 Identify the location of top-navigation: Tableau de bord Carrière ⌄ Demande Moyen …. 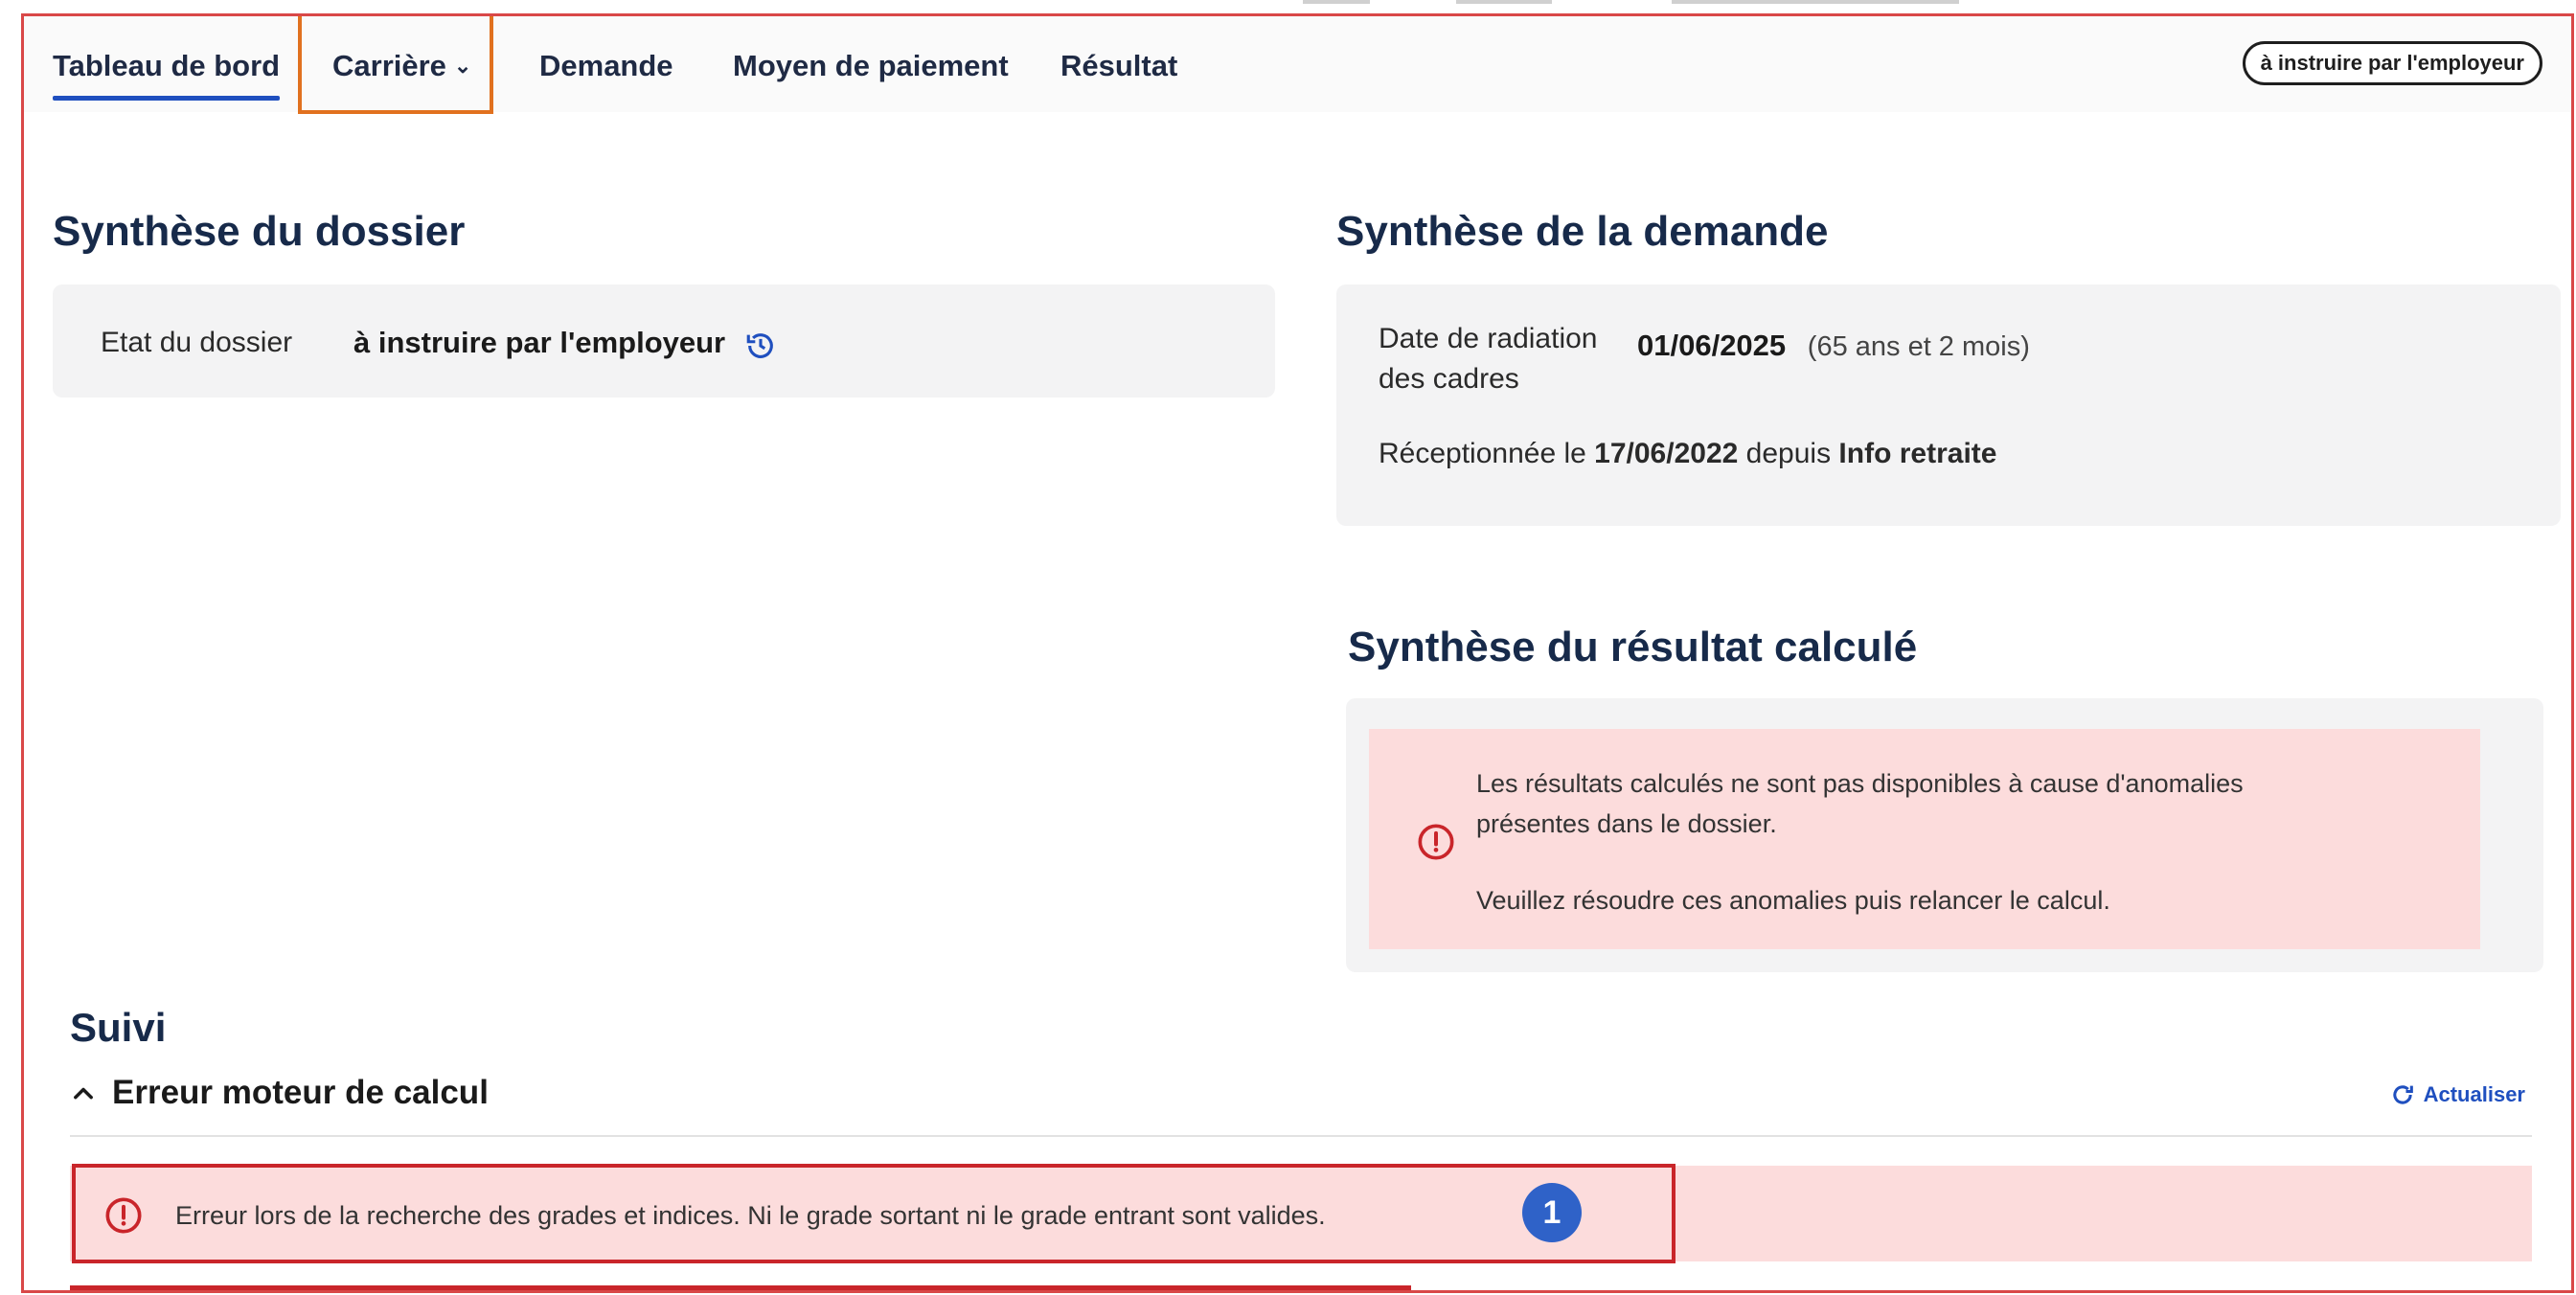
(1297, 65).